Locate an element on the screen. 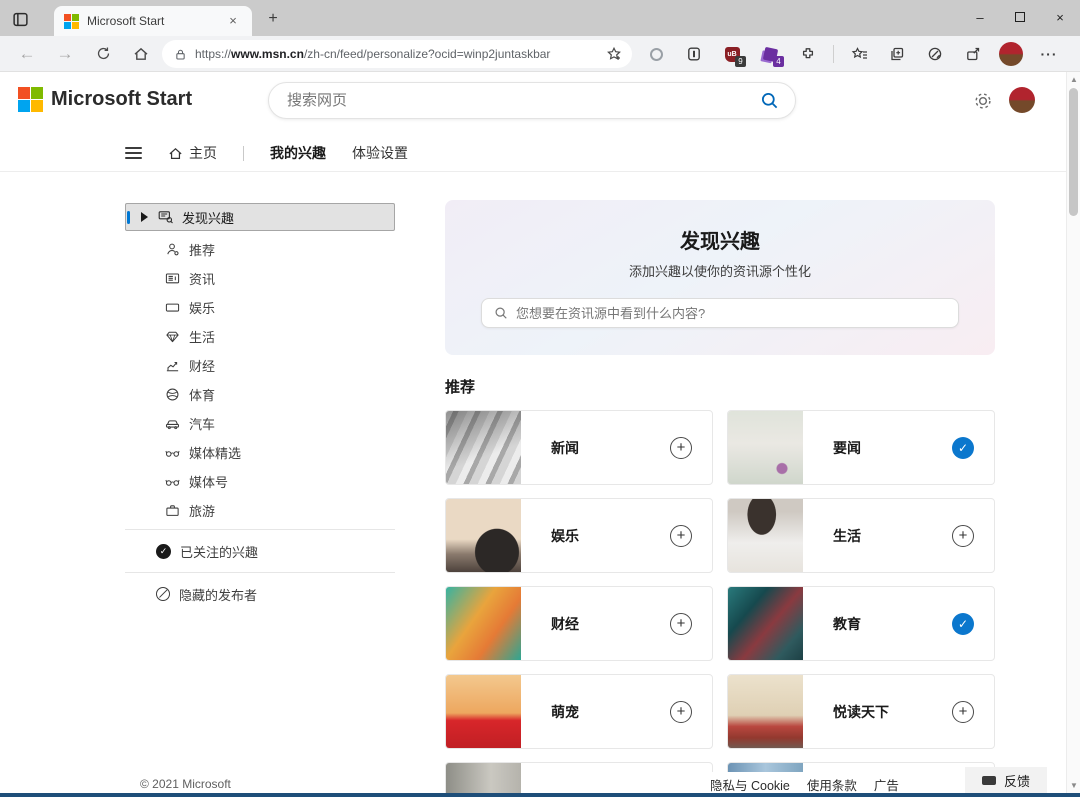  brand-name: Microsoft Start is located at coordinates (122, 99).